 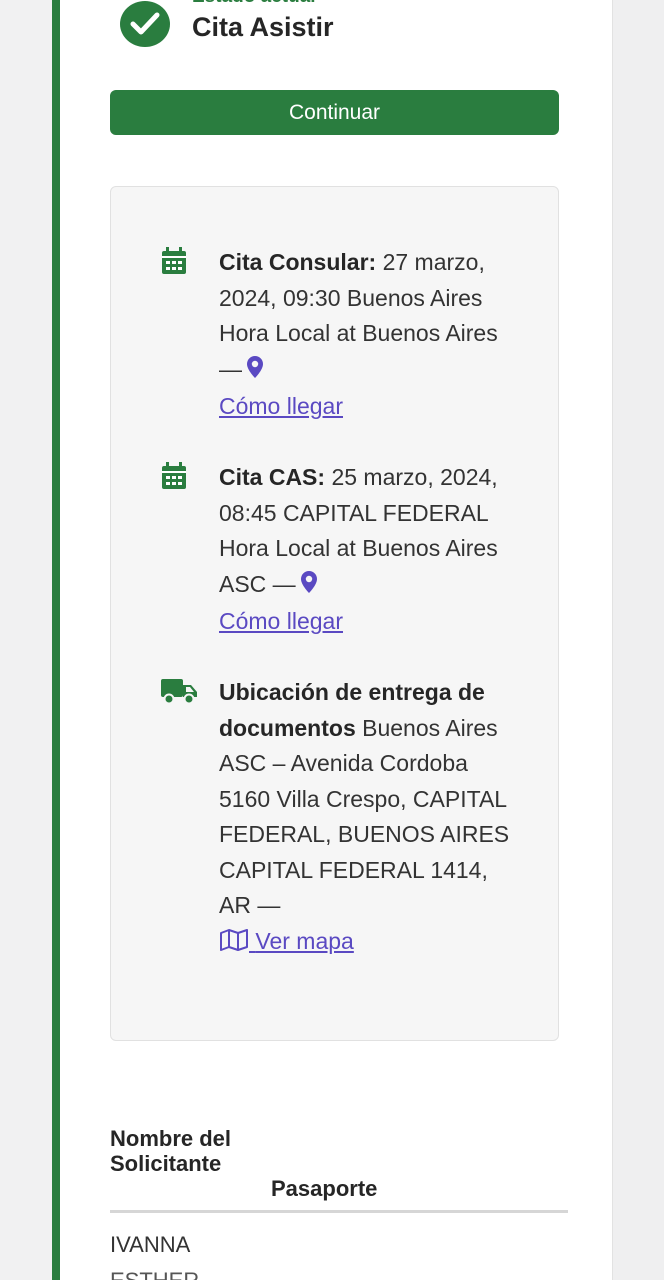 What do you see at coordinates (339, 1211) in the screenshot?
I see `table-header-divider` at bounding box center [339, 1211].